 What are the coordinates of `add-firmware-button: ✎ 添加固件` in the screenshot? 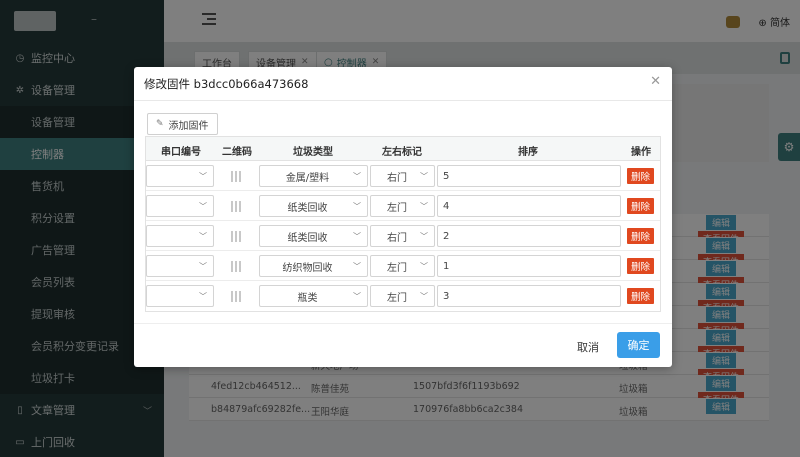 It's located at (182, 124).